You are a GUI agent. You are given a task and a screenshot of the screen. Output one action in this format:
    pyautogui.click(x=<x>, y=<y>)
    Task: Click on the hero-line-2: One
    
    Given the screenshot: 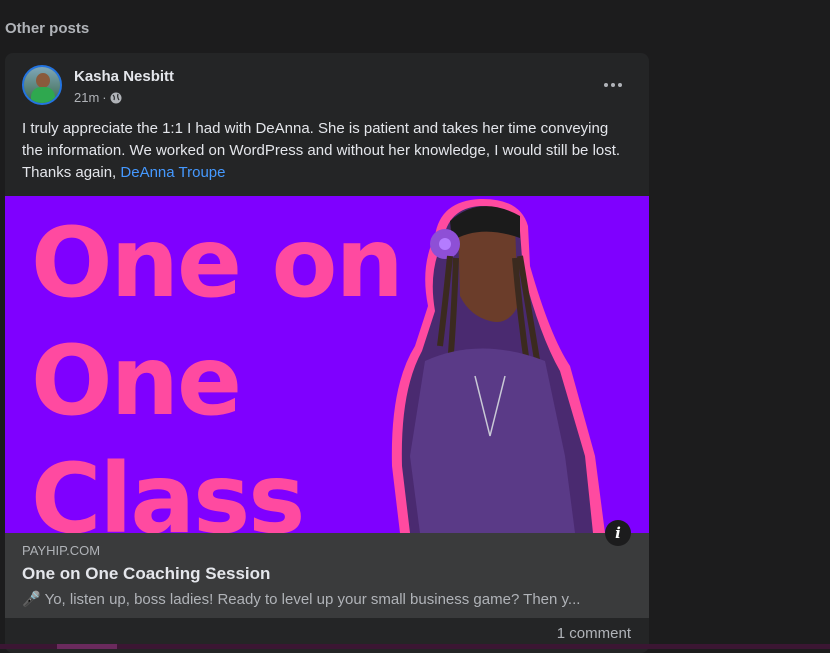 What is the action you would take?
    pyautogui.click(x=136, y=381)
    